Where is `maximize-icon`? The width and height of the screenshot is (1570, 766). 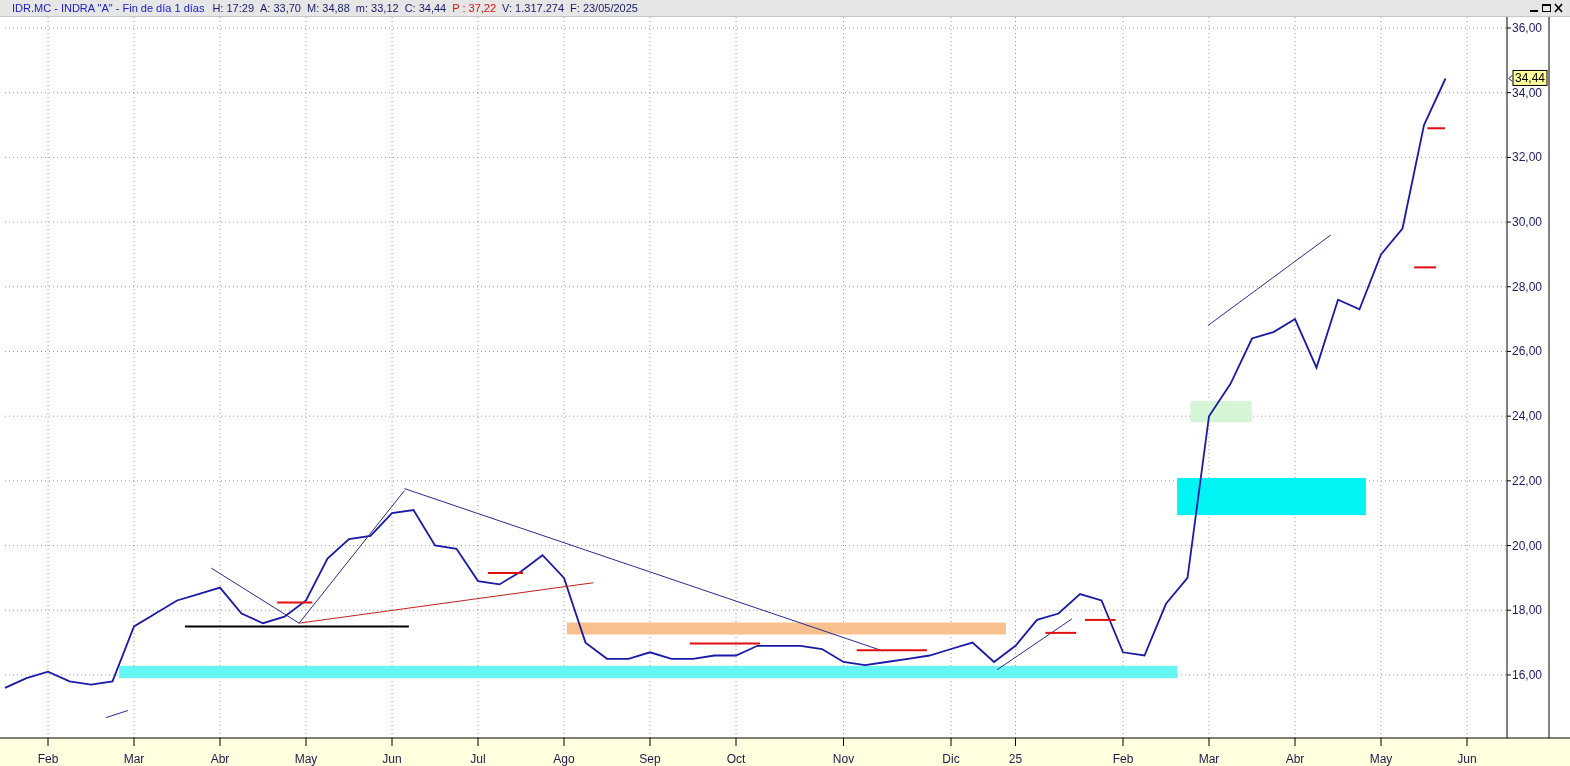
maximize-icon is located at coordinates (1546, 8).